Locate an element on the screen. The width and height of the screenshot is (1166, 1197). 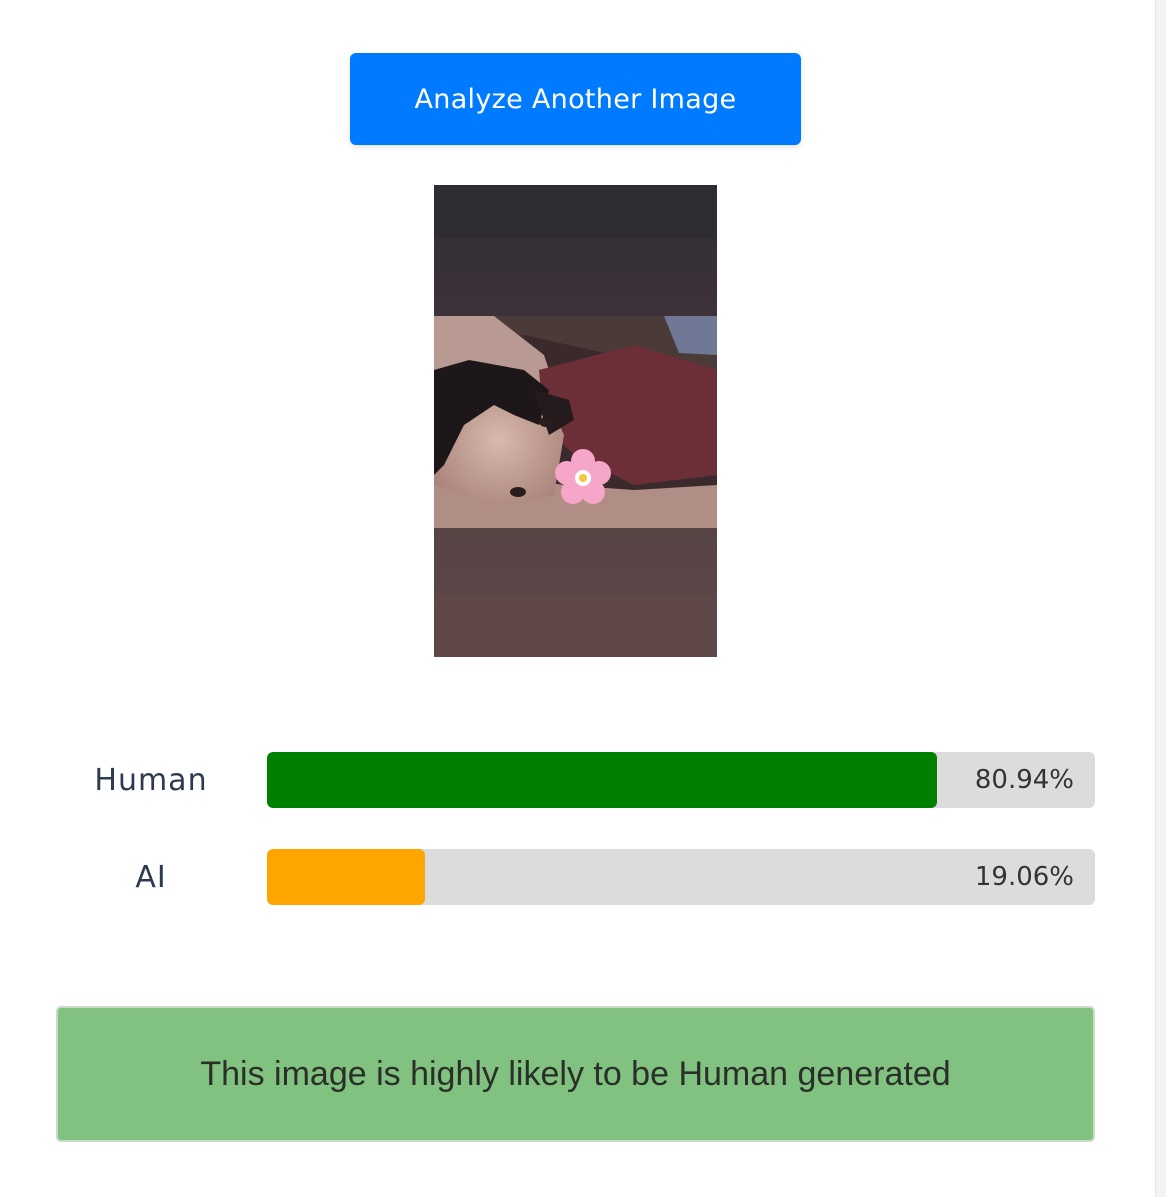
result-label: Human is located at coordinates (151, 780).